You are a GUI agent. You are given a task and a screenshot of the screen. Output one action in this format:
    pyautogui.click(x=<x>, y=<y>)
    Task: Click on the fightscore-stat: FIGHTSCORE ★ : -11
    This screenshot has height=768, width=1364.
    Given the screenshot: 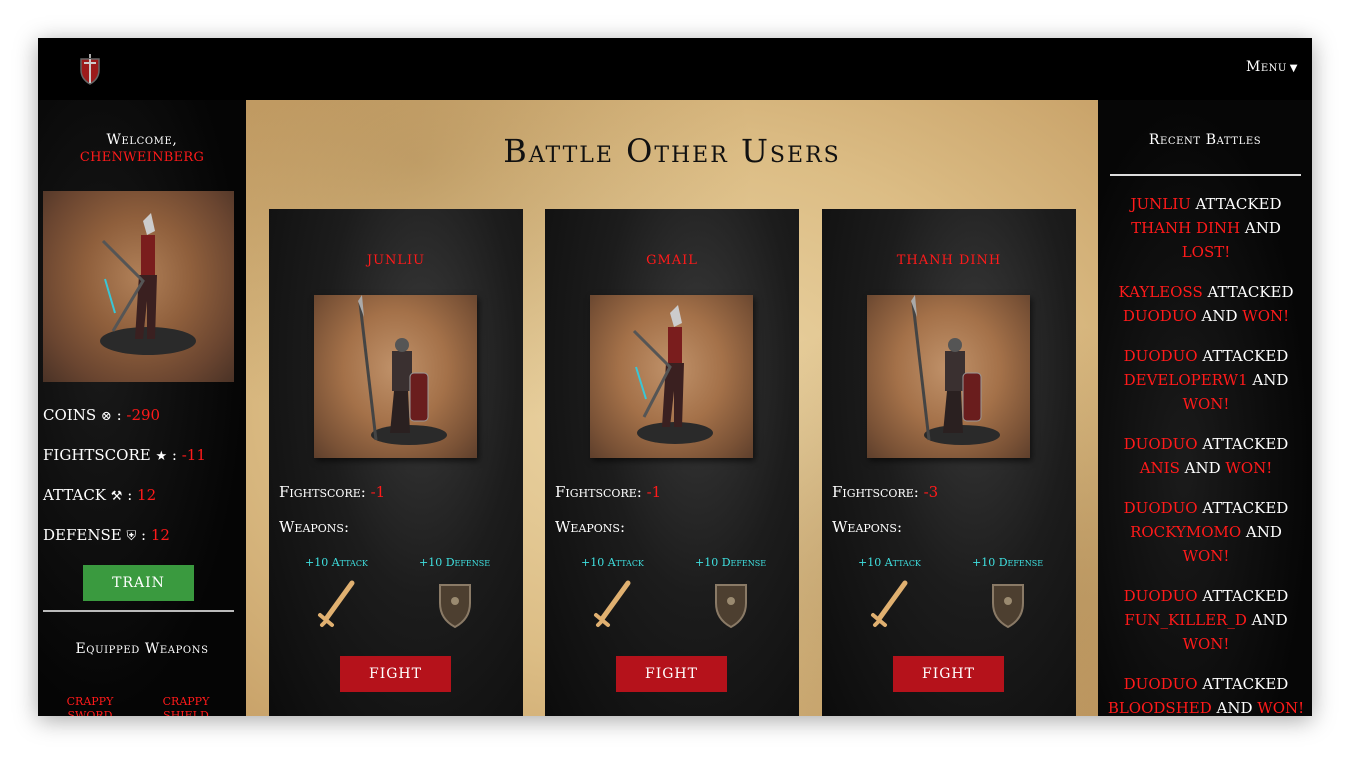 What is the action you would take?
    pyautogui.click(x=124, y=455)
    